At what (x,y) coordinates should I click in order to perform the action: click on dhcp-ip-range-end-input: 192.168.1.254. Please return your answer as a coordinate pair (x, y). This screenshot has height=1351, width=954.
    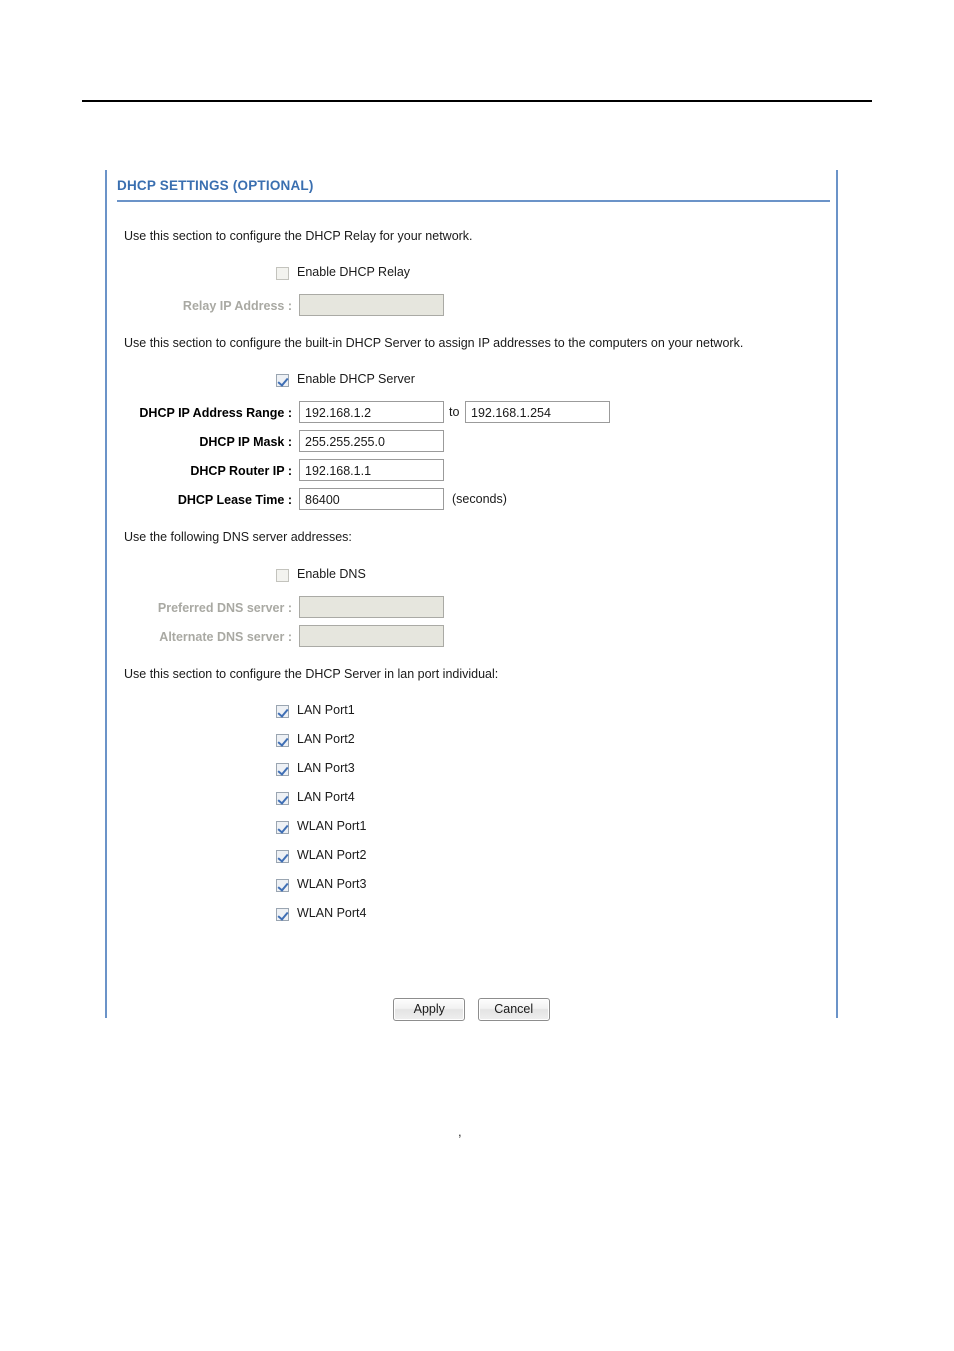
    Looking at the image, I should click on (537, 412).